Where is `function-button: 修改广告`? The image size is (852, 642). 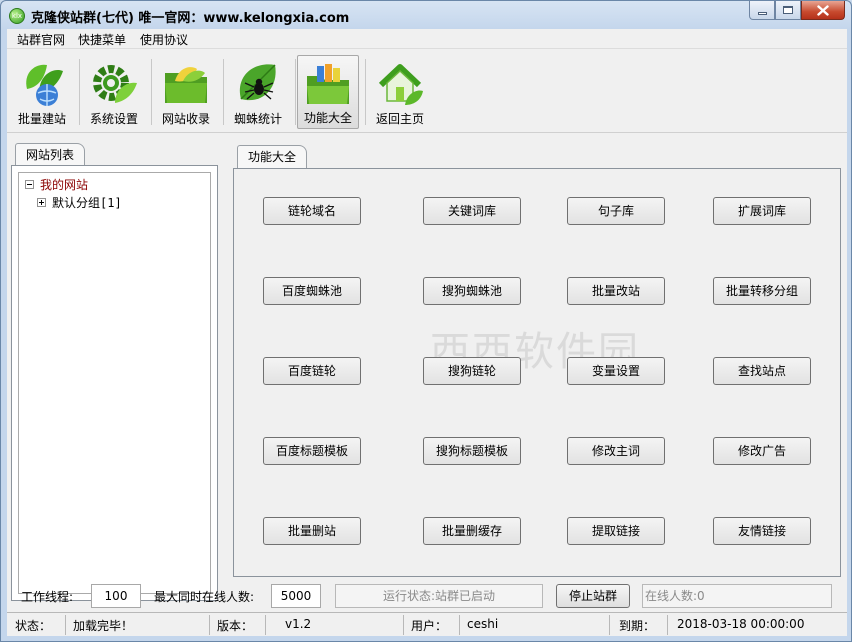 function-button: 修改广告 is located at coordinates (762, 451).